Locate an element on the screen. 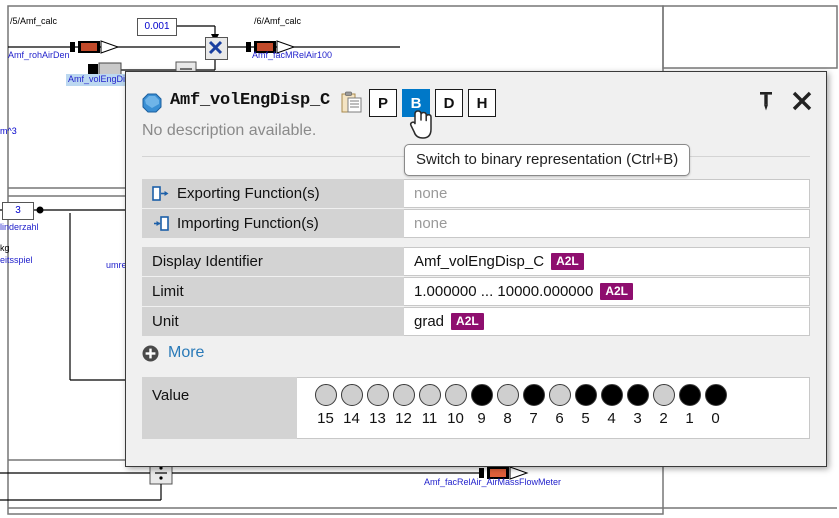 This screenshot has width=839, height=518. mode-button-h: H is located at coordinates (482, 103).